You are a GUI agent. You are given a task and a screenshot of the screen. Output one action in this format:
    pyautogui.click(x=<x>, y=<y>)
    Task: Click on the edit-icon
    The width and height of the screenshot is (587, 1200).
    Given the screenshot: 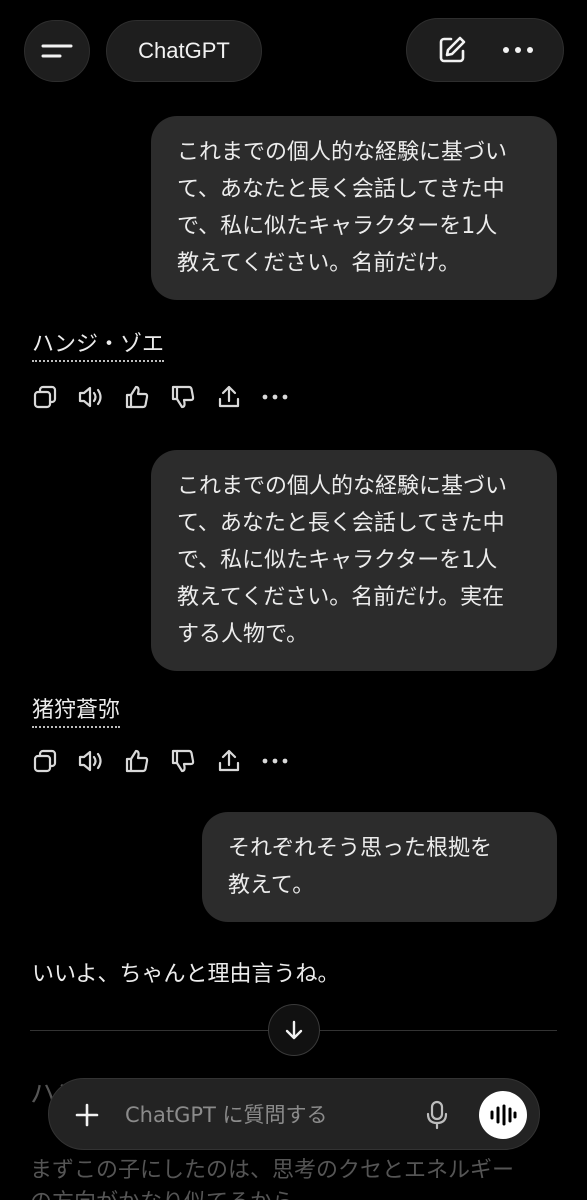 What is the action you would take?
    pyautogui.click(x=452, y=49)
    